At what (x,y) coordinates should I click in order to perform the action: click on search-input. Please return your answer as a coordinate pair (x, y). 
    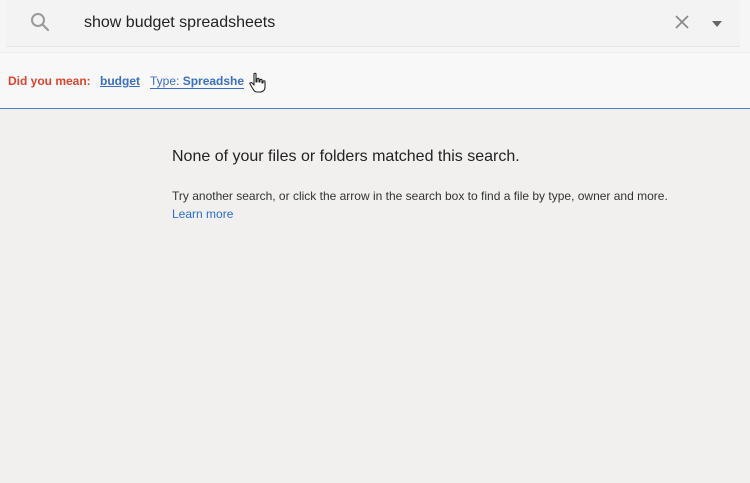
    Looking at the image, I should click on (364, 23).